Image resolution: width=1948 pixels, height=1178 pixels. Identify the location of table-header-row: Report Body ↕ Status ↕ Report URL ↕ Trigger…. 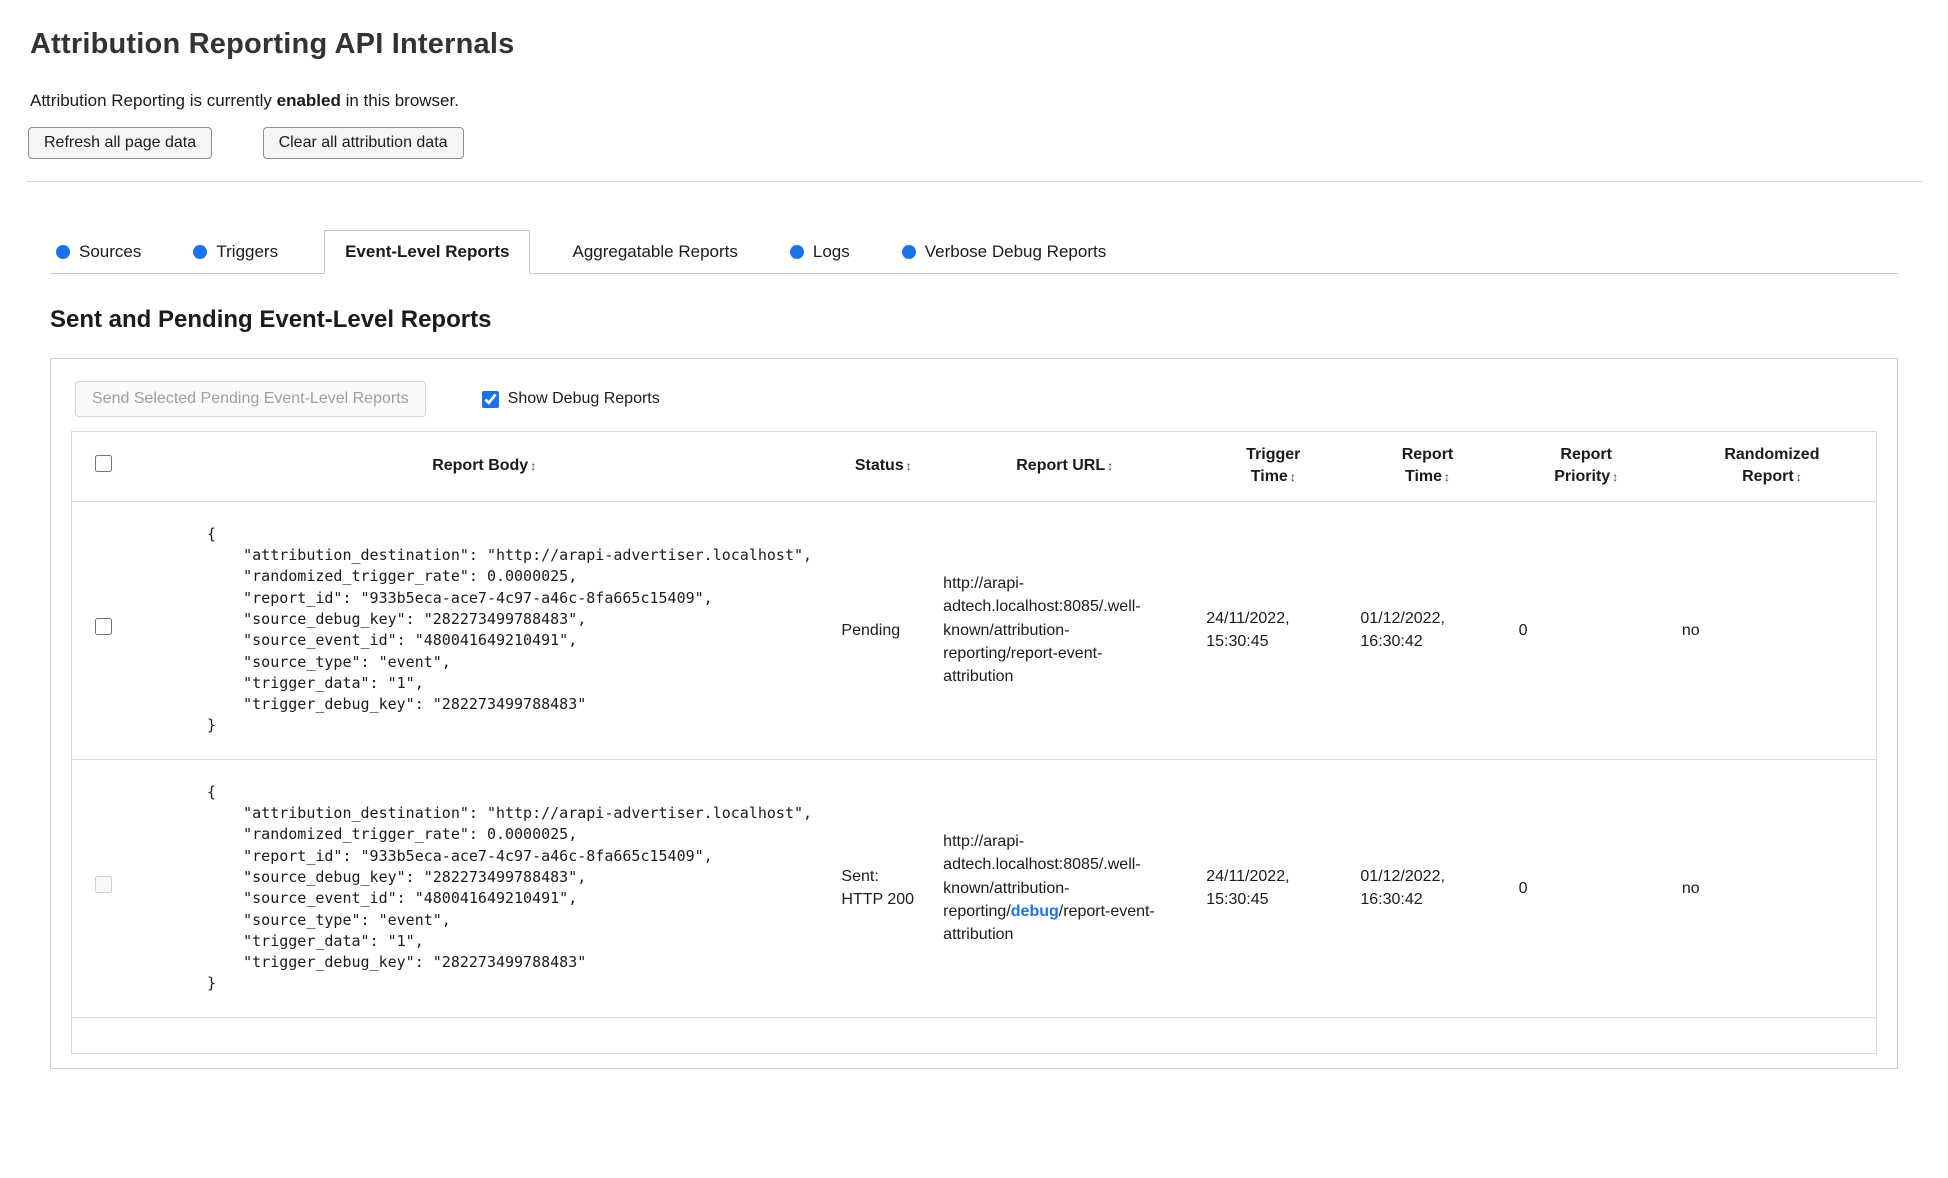
(974, 467).